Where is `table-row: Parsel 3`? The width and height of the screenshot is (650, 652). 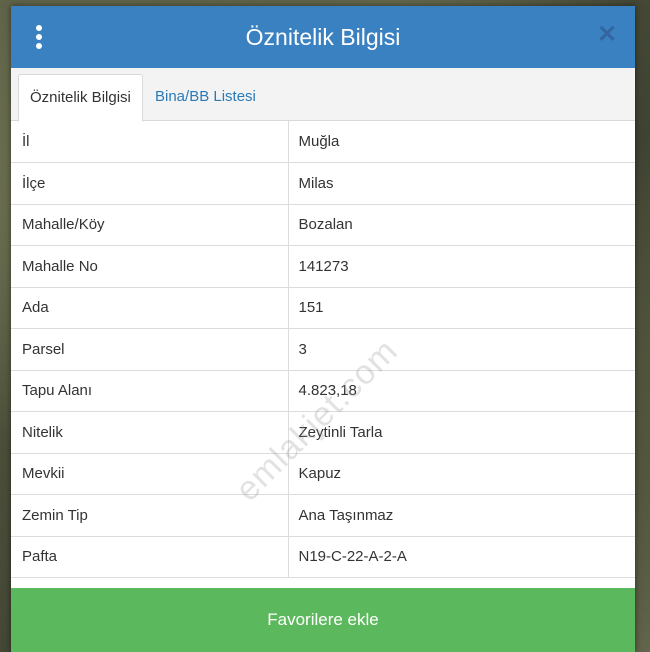 table-row: Parsel 3 is located at coordinates (323, 349).